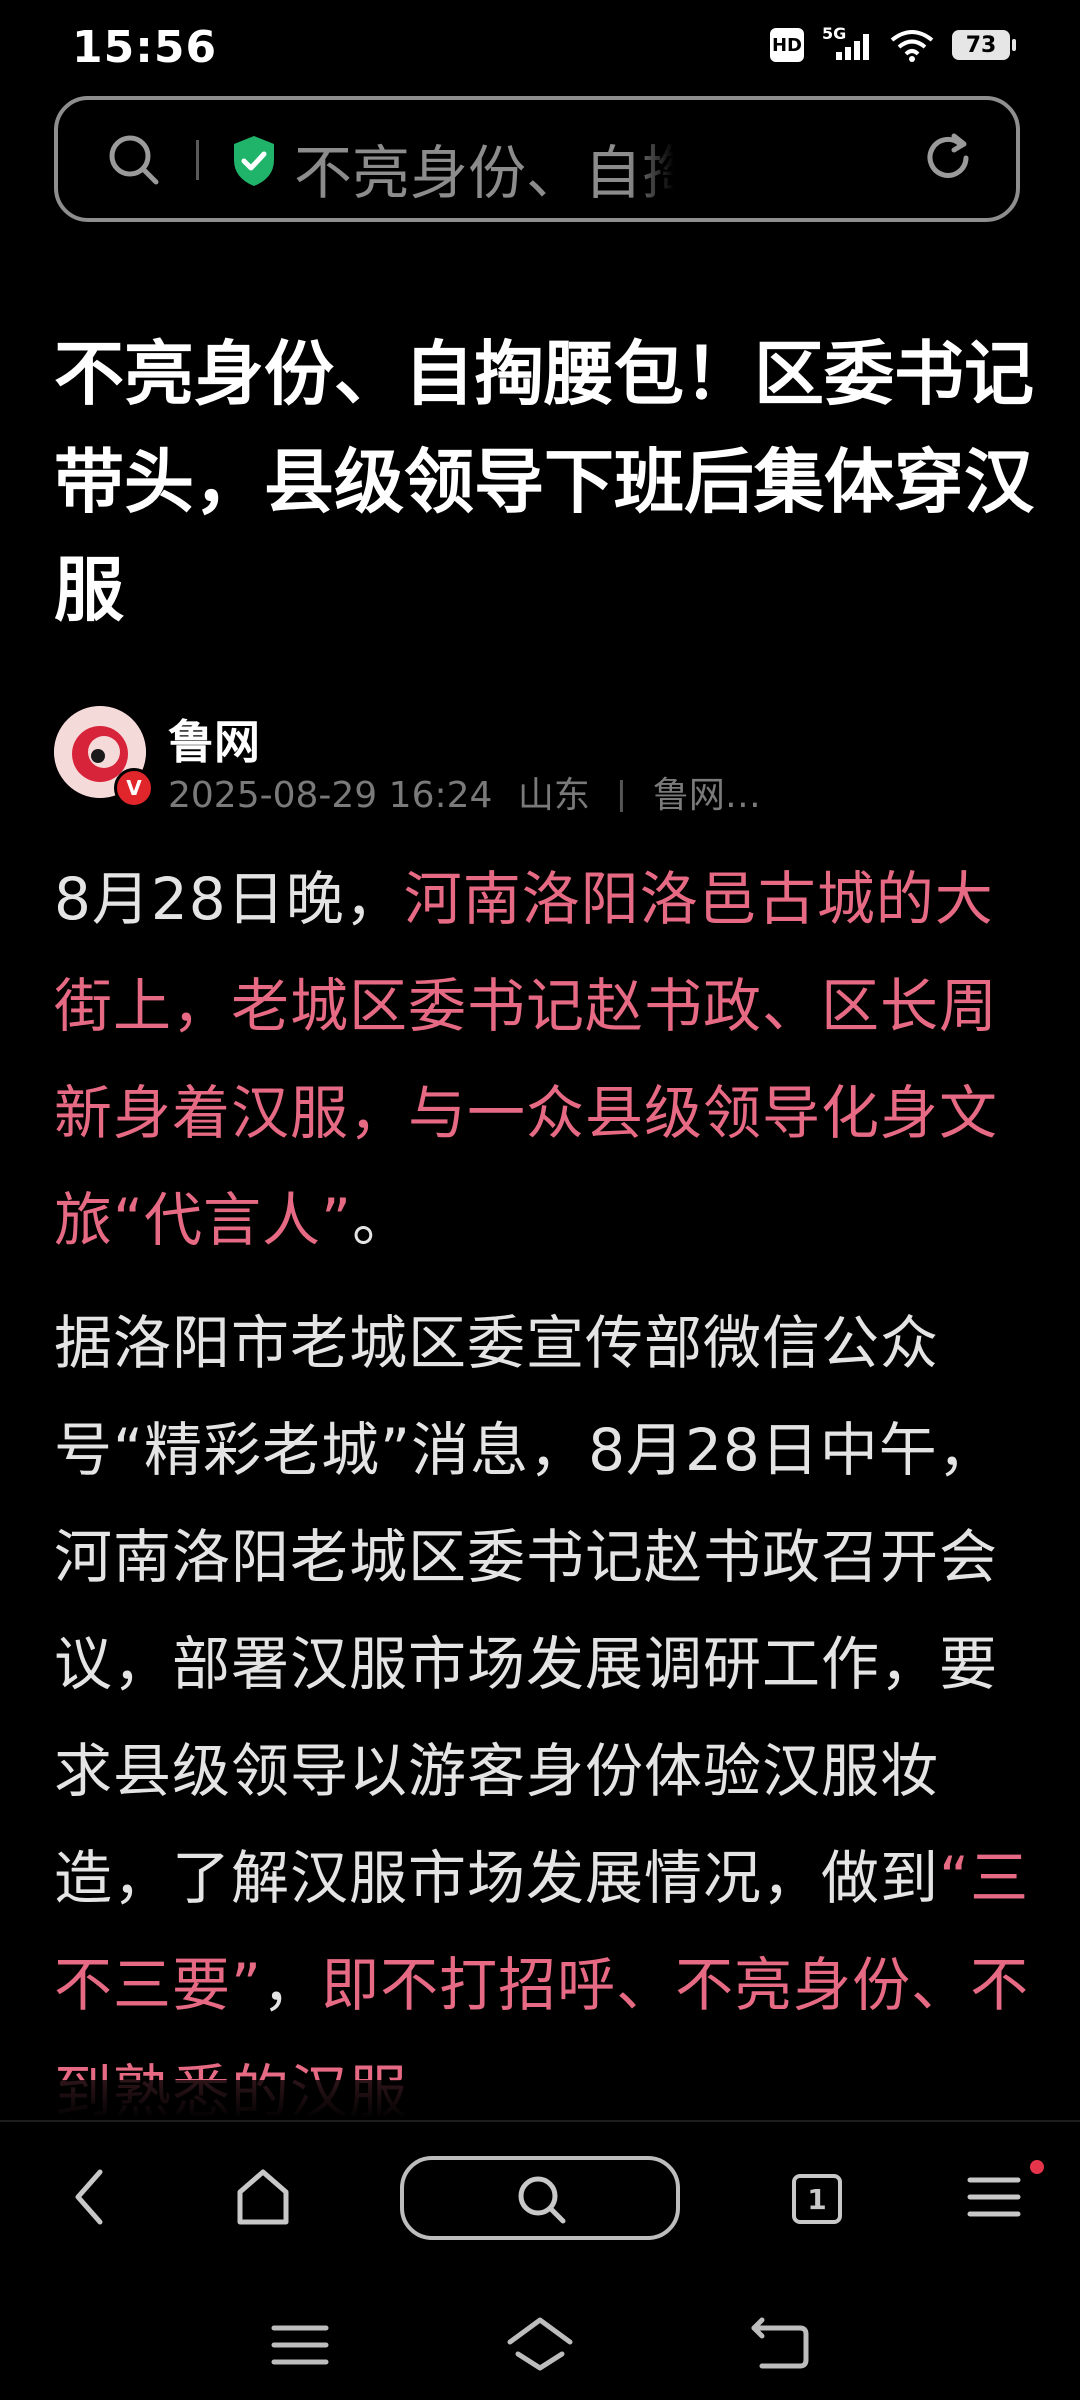 This screenshot has height=2400, width=1080. What do you see at coordinates (197, 160) in the screenshot?
I see `address-divider` at bounding box center [197, 160].